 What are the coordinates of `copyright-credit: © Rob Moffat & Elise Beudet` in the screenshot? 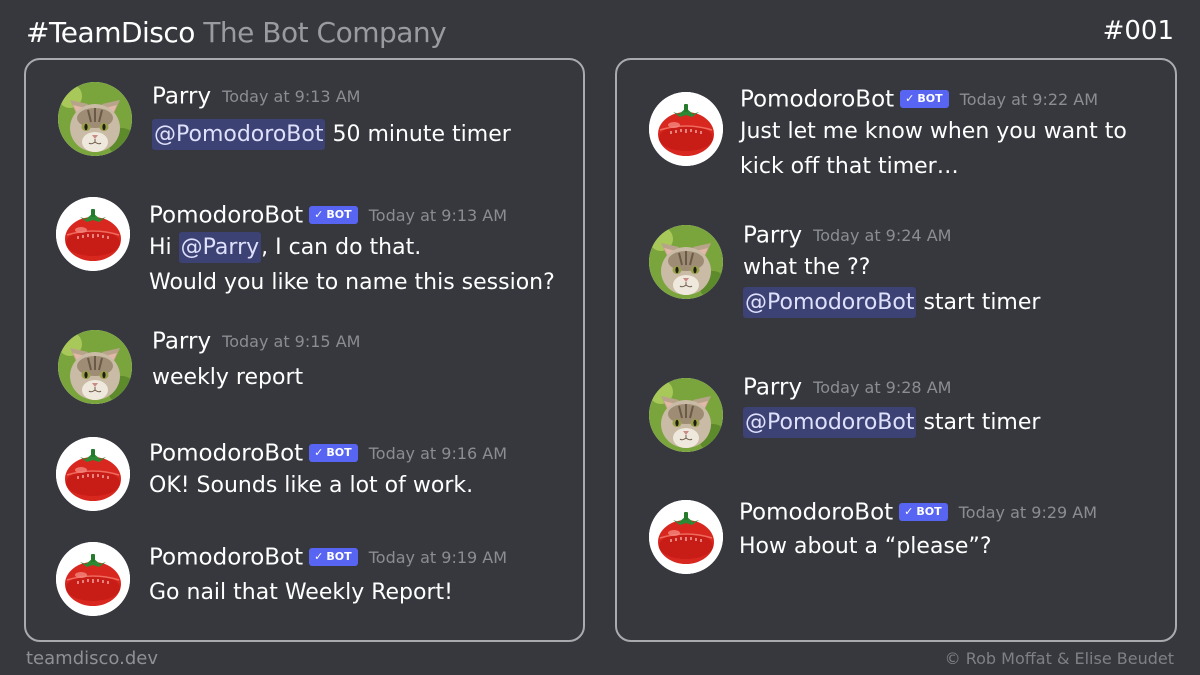 It's located at (1059, 658).